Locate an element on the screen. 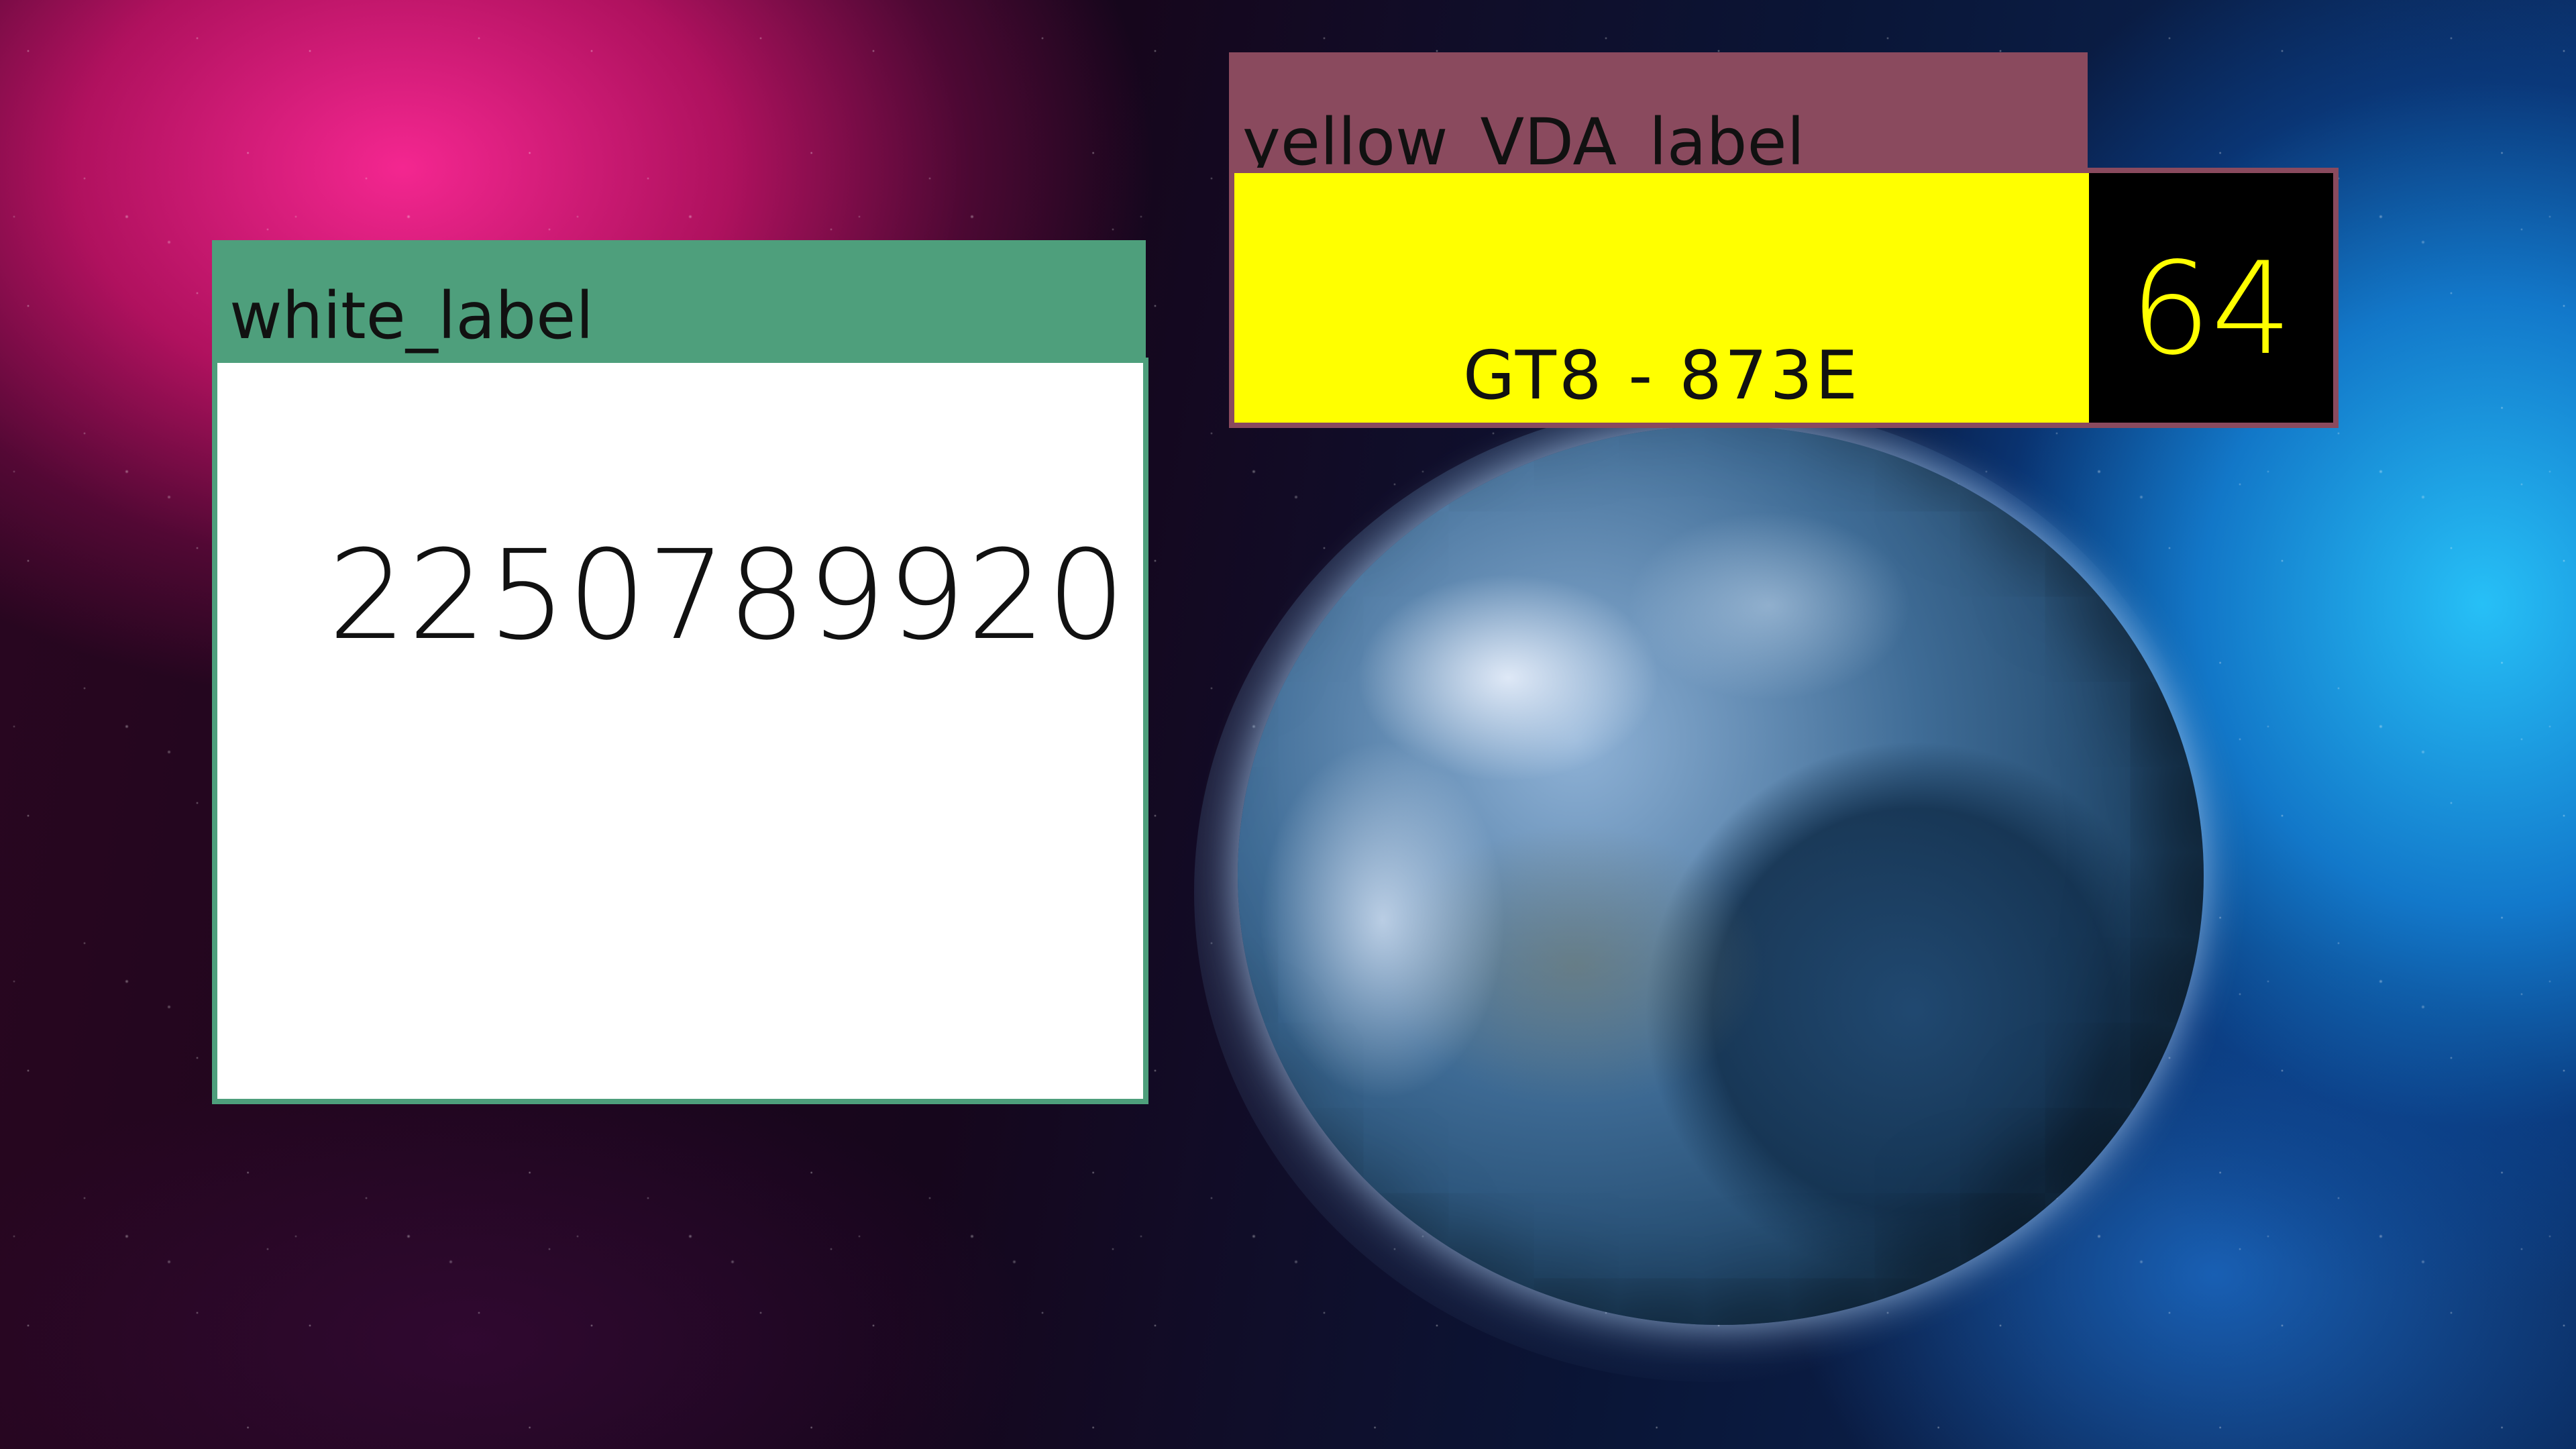  yellow-vda-field-text: GT8 - 873E is located at coordinates (1661, 375).